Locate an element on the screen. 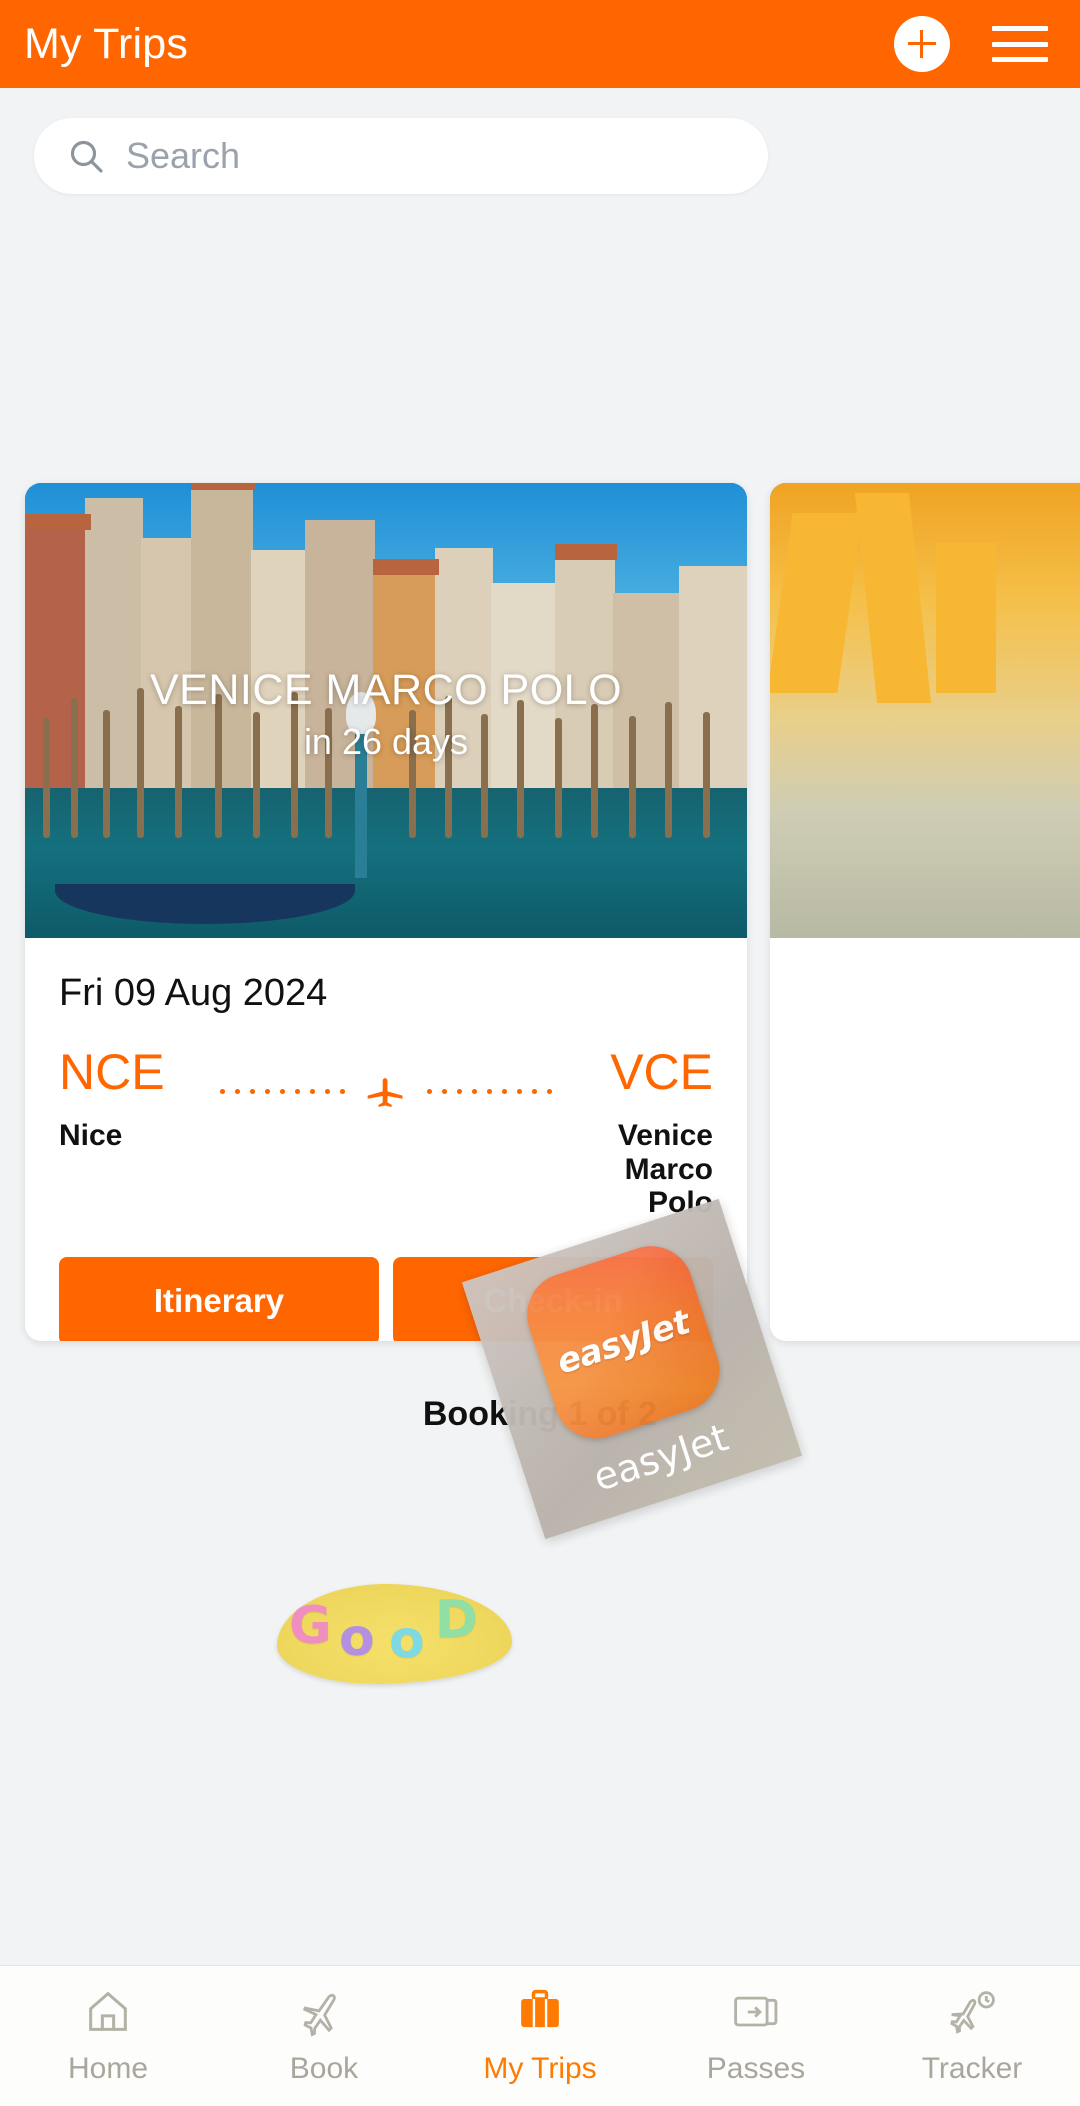 This screenshot has width=1080, height=2106. search-input is located at coordinates (406, 156).